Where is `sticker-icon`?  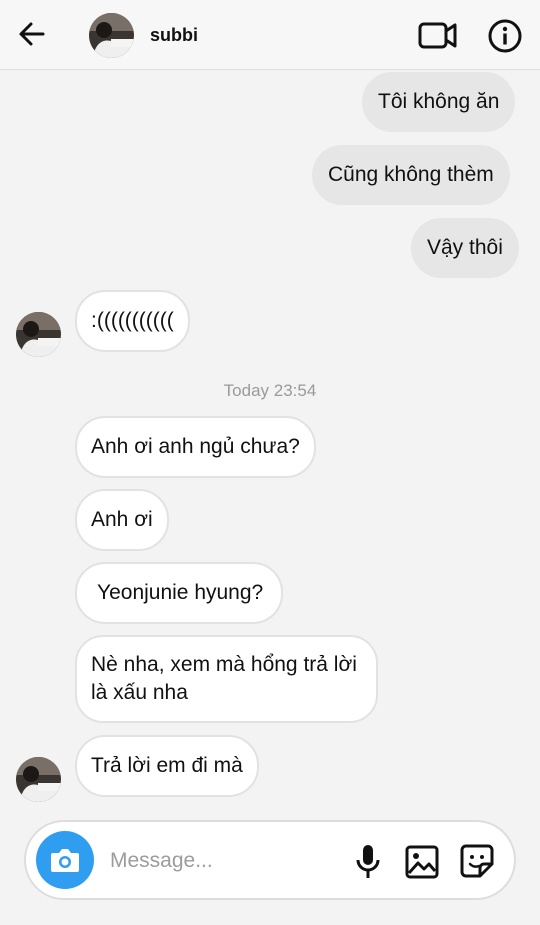
sticker-icon is located at coordinates (477, 861).